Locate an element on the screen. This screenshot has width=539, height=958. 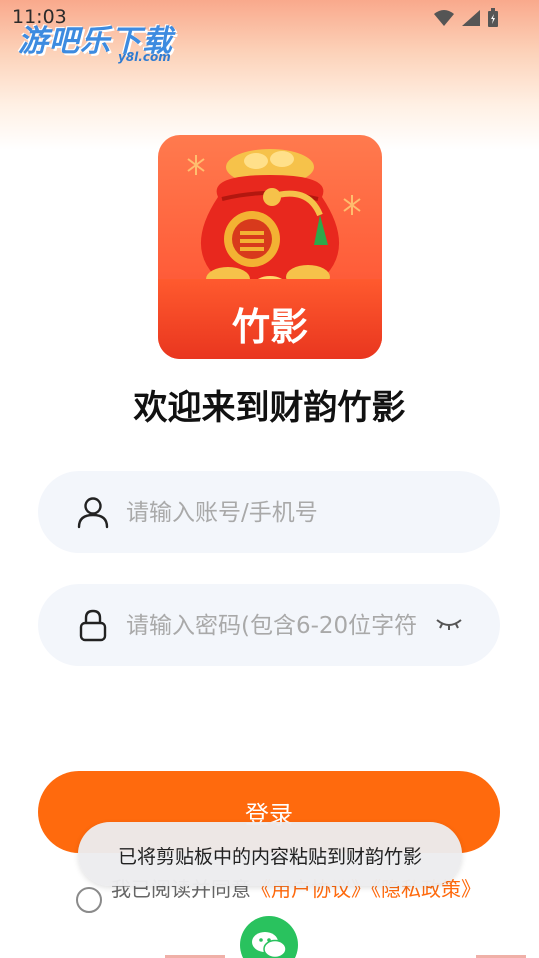
agree-checkbox is located at coordinates (89, 900).